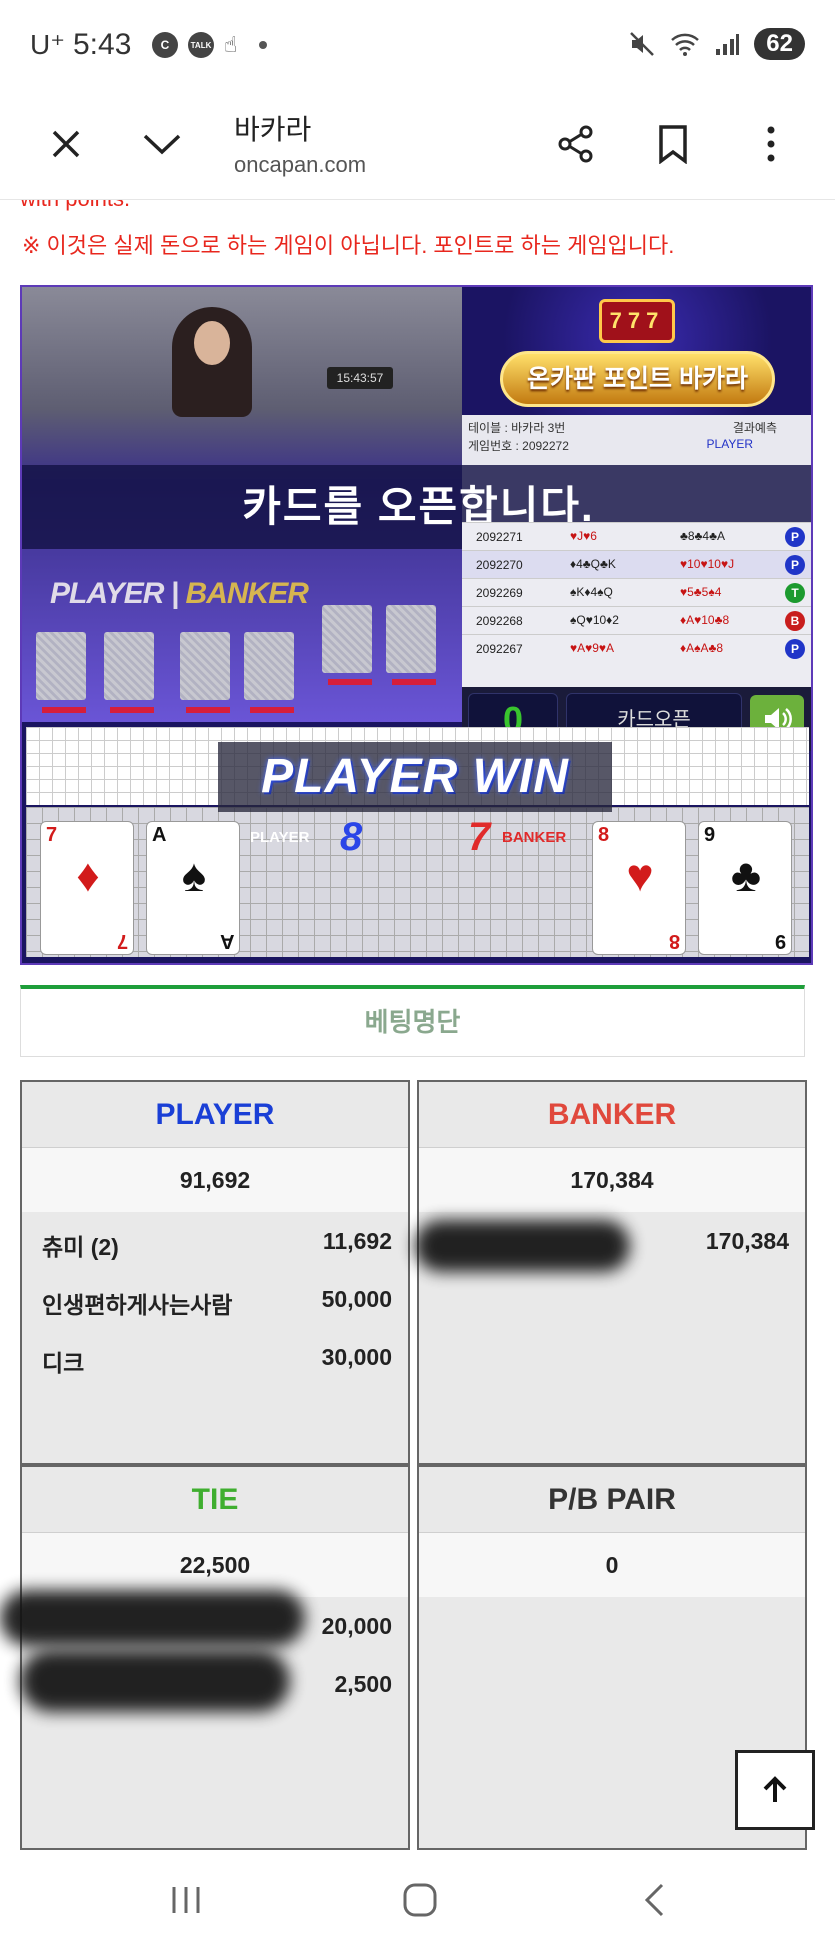 This screenshot has width=835, height=1949. Describe the element at coordinates (636, 592) in the screenshot. I see `history-row: 2092269 ♠K♦4♠Q ♥5♣5♠4 T` at that location.